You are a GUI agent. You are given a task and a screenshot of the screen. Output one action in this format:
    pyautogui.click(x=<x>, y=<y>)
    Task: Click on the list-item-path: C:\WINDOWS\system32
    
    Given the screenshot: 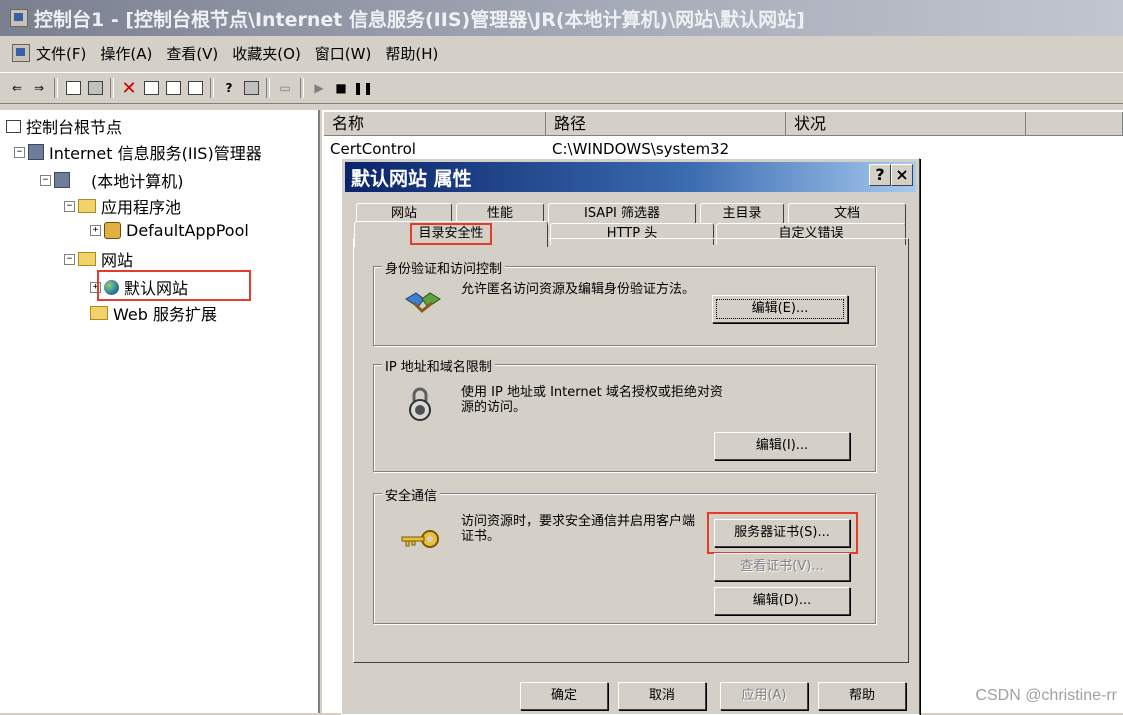 What is the action you would take?
    pyautogui.click(x=641, y=149)
    